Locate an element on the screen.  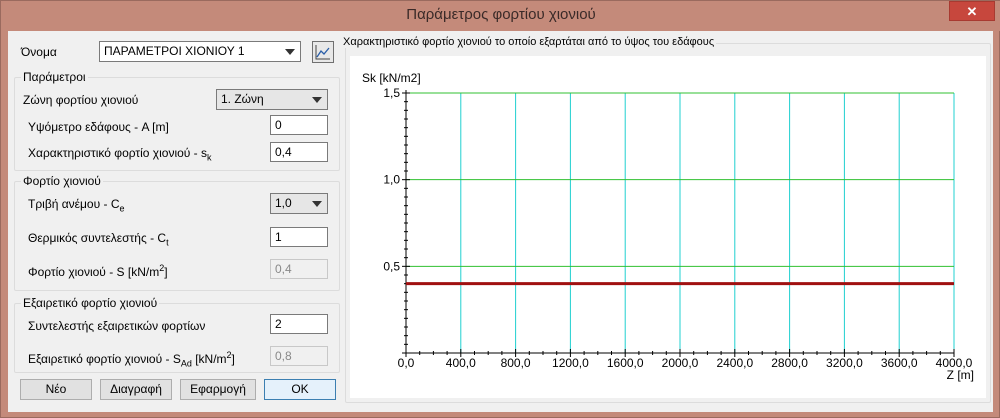
char-load-input: 0,4 is located at coordinates (299, 152).